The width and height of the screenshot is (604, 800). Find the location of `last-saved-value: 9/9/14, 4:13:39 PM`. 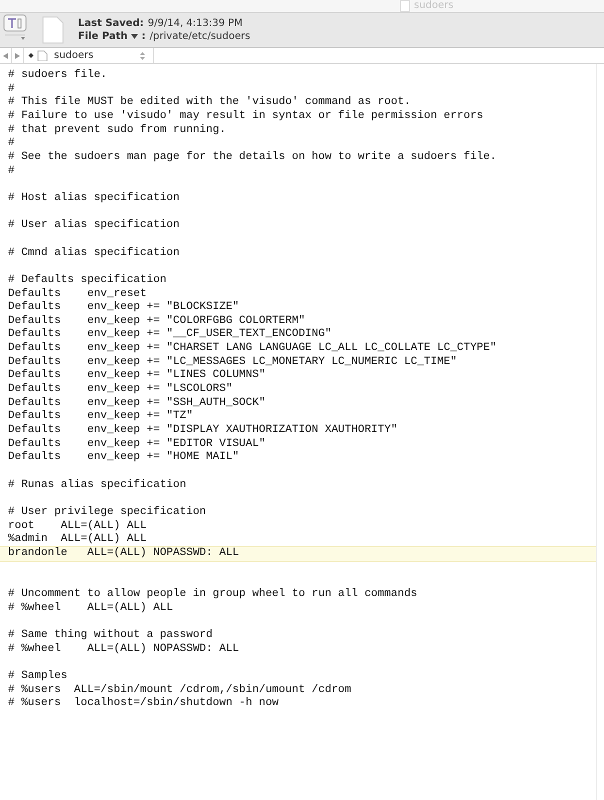

last-saved-value: 9/9/14, 4:13:39 PM is located at coordinates (195, 23).